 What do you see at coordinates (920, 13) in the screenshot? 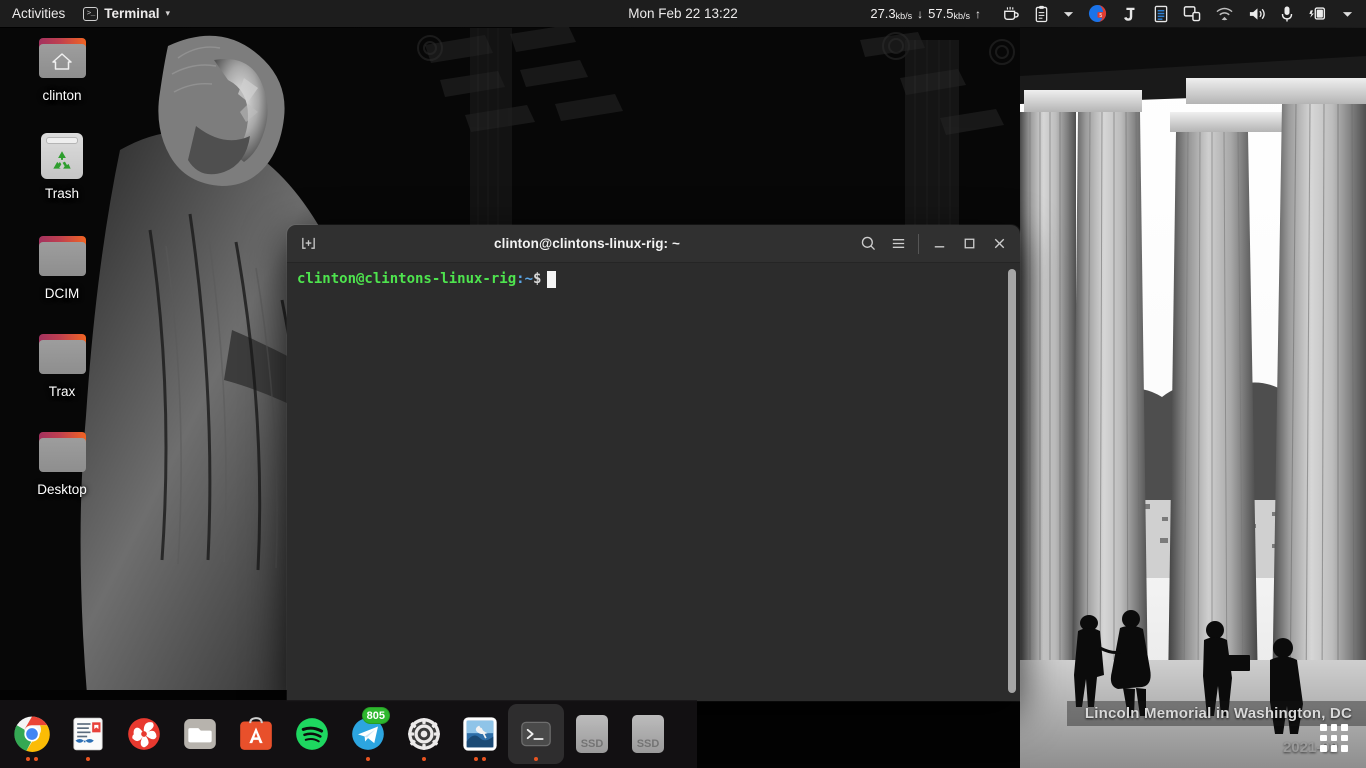
I see `download-arrow-icon: ↓` at bounding box center [920, 13].